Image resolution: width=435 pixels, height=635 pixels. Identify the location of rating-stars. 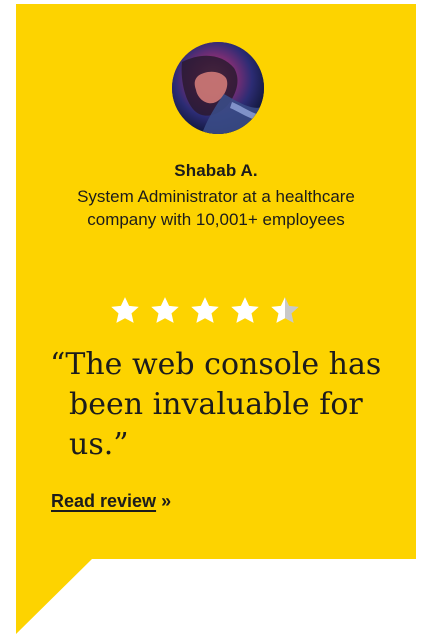
(205, 311).